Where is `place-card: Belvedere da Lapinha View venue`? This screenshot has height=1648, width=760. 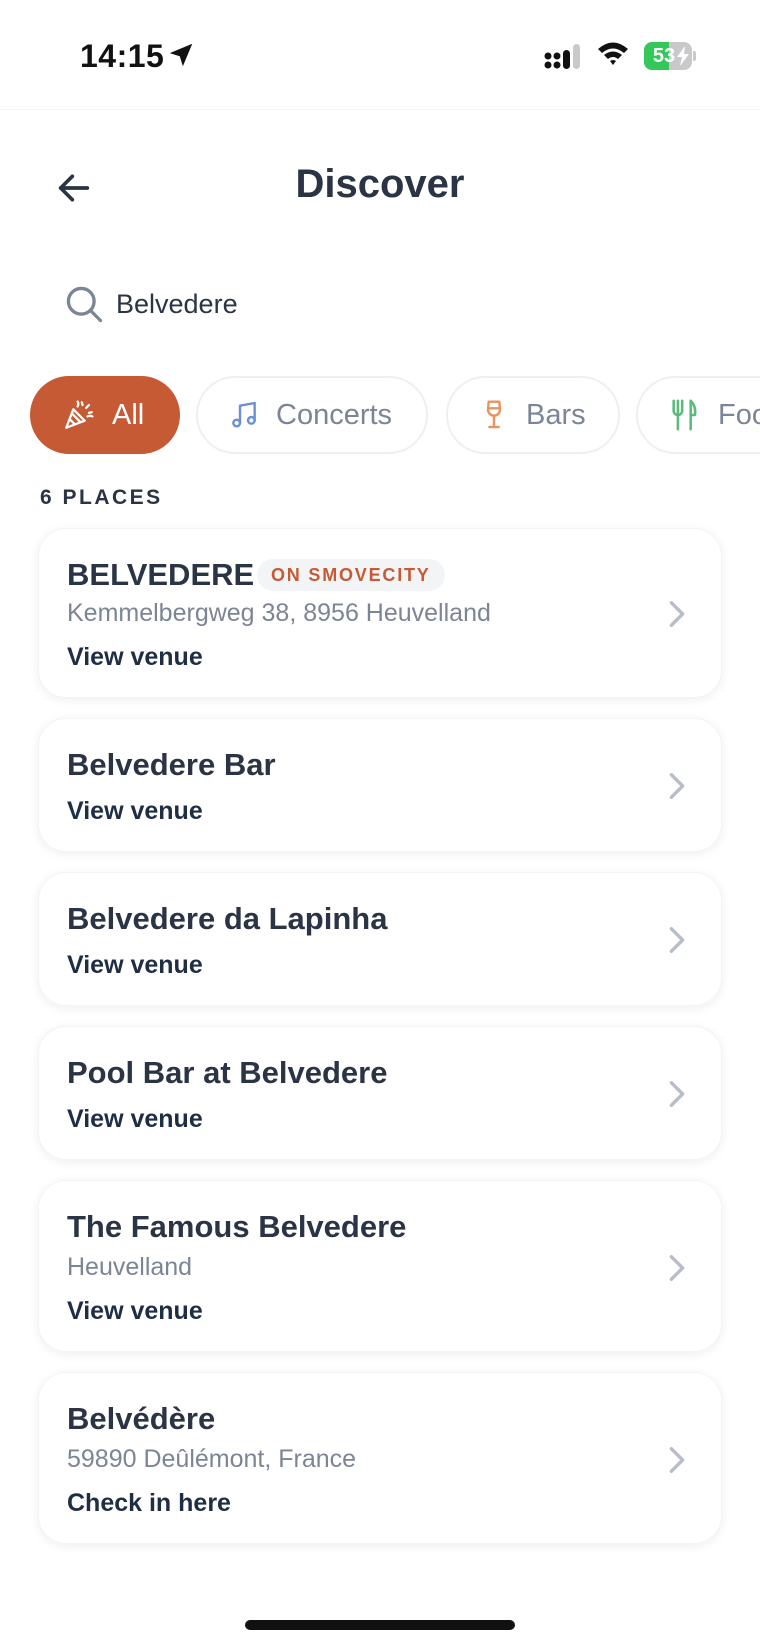 place-card: Belvedere da Lapinha View venue is located at coordinates (380, 939).